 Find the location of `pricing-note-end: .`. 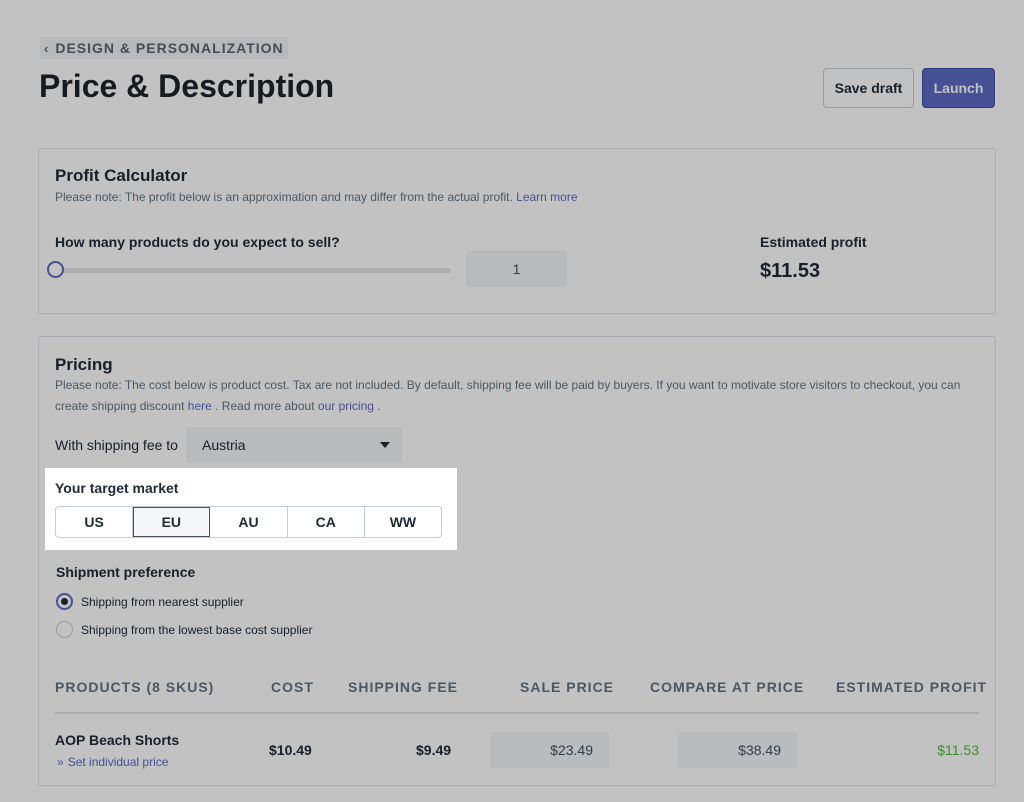

pricing-note-end: . is located at coordinates (379, 406).